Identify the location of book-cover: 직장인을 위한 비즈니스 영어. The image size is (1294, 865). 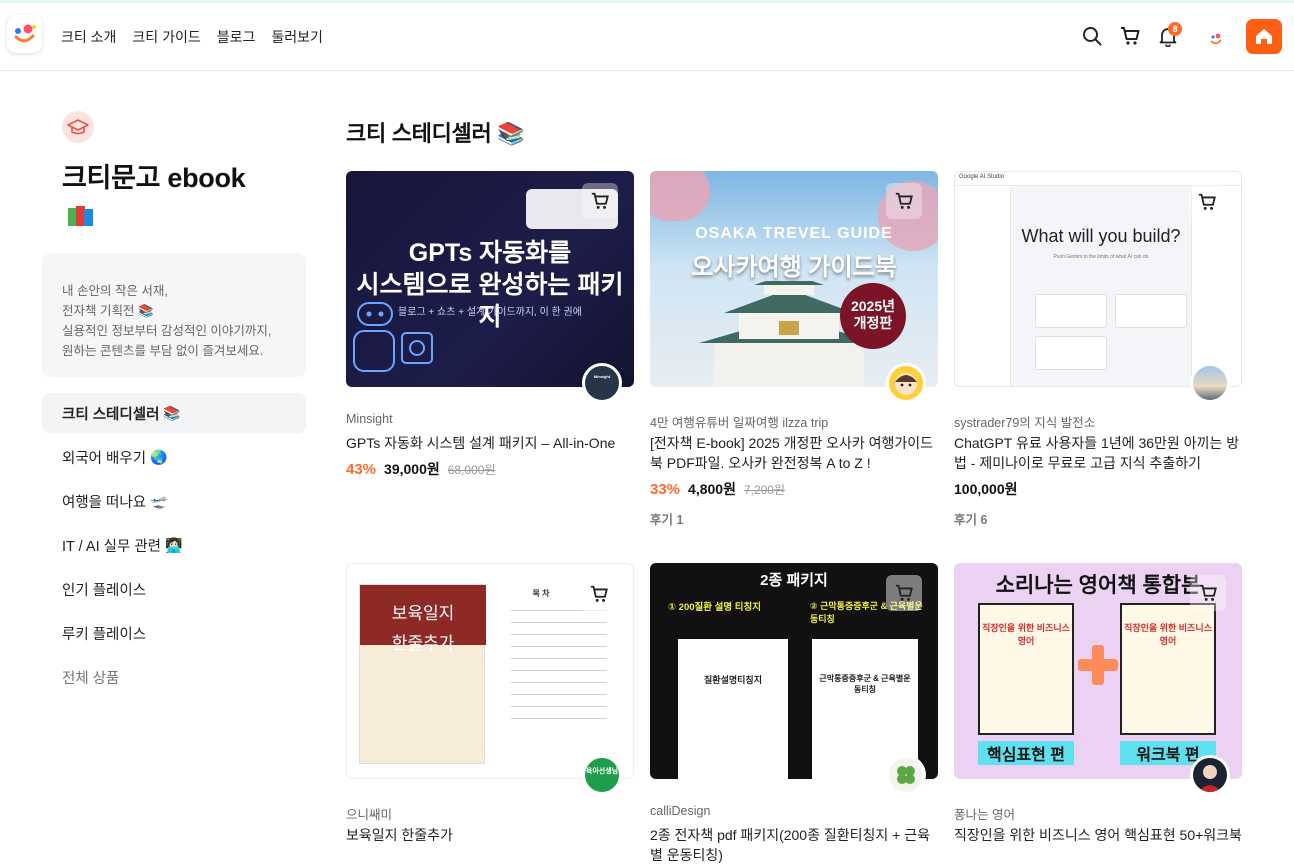
(1168, 669).